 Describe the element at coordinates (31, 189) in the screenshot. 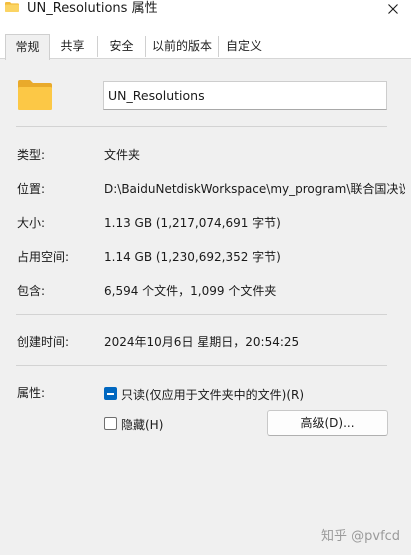

I see `location-label: 位置:` at that location.